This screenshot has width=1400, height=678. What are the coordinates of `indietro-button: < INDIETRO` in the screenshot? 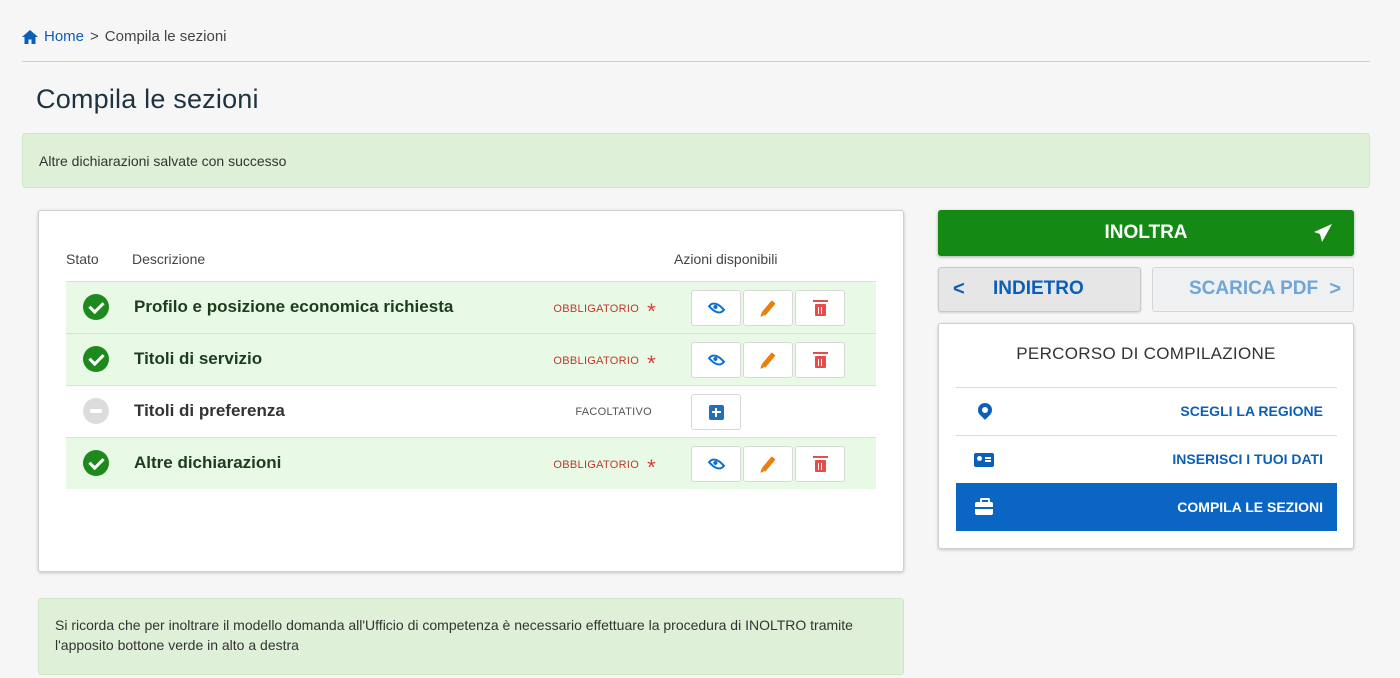 It's located at (1039, 289).